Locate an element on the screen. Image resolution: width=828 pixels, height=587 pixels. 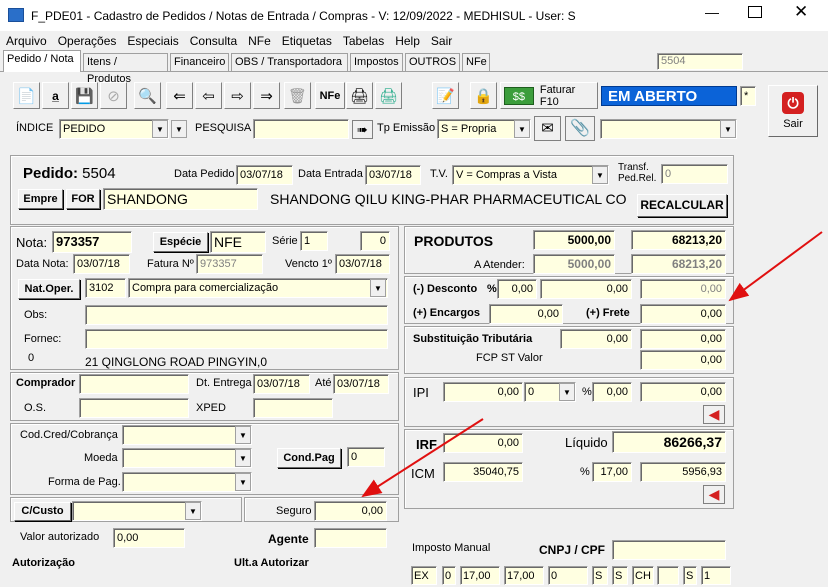
tab-item: Pedido / Nota is located at coordinates (42, 61).